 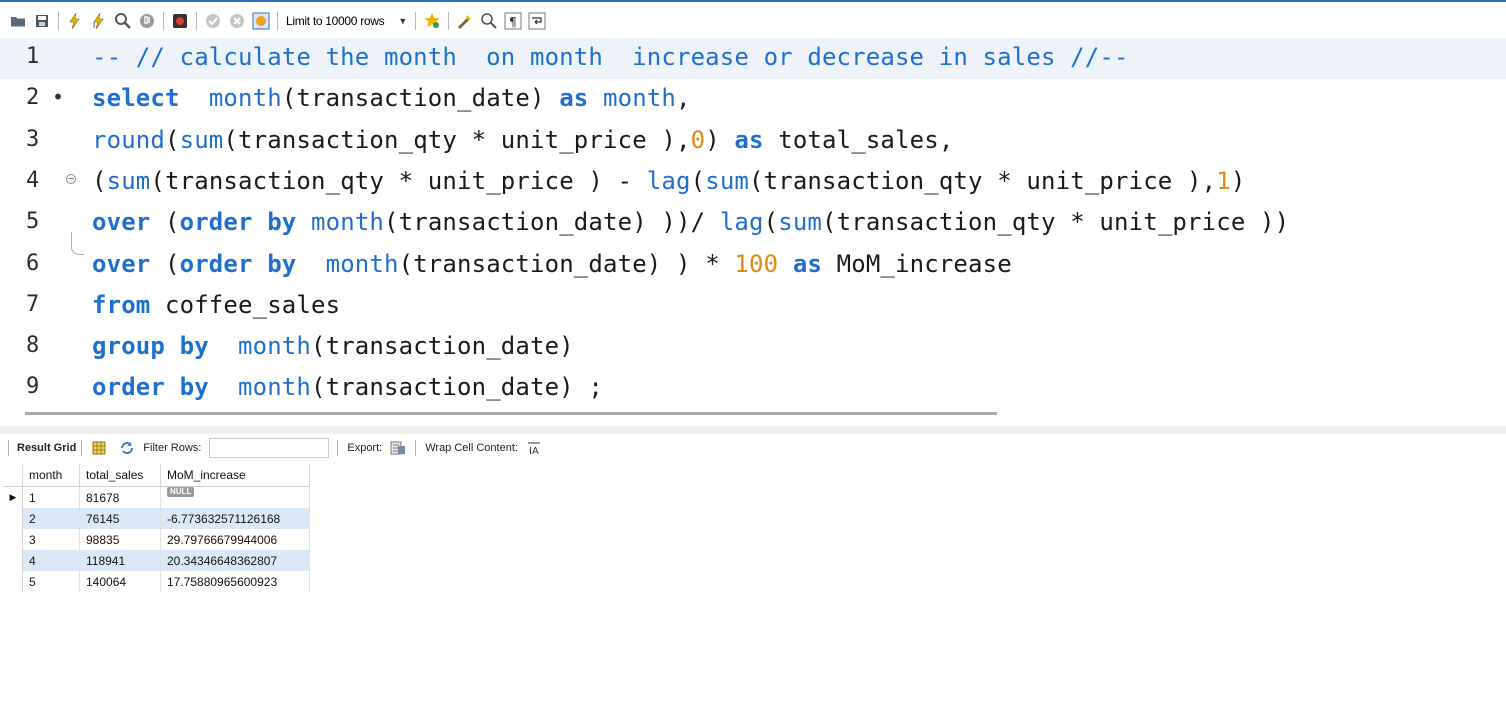 What do you see at coordinates (127, 448) in the screenshot?
I see `refresh-icon` at bounding box center [127, 448].